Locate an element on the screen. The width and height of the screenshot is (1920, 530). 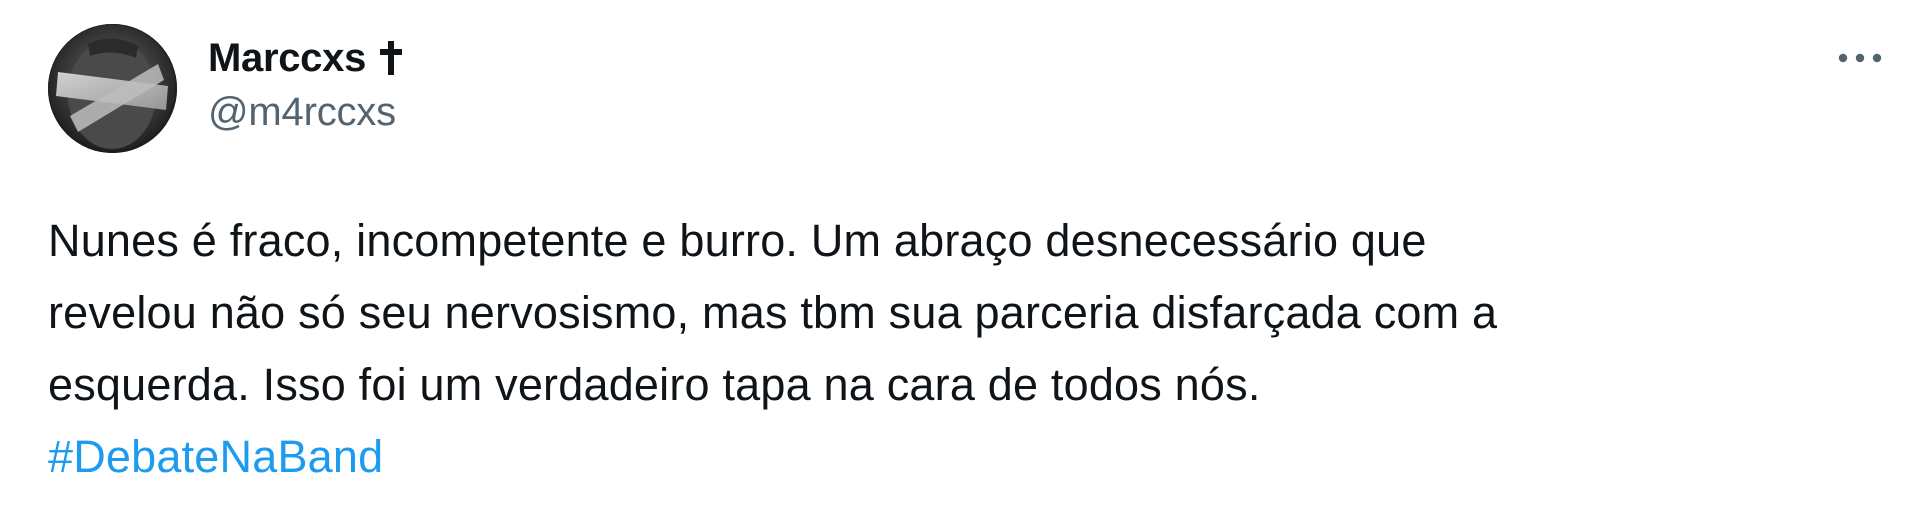
user-info: Marccxs @m4rccxs is located at coordinates (306, 79).